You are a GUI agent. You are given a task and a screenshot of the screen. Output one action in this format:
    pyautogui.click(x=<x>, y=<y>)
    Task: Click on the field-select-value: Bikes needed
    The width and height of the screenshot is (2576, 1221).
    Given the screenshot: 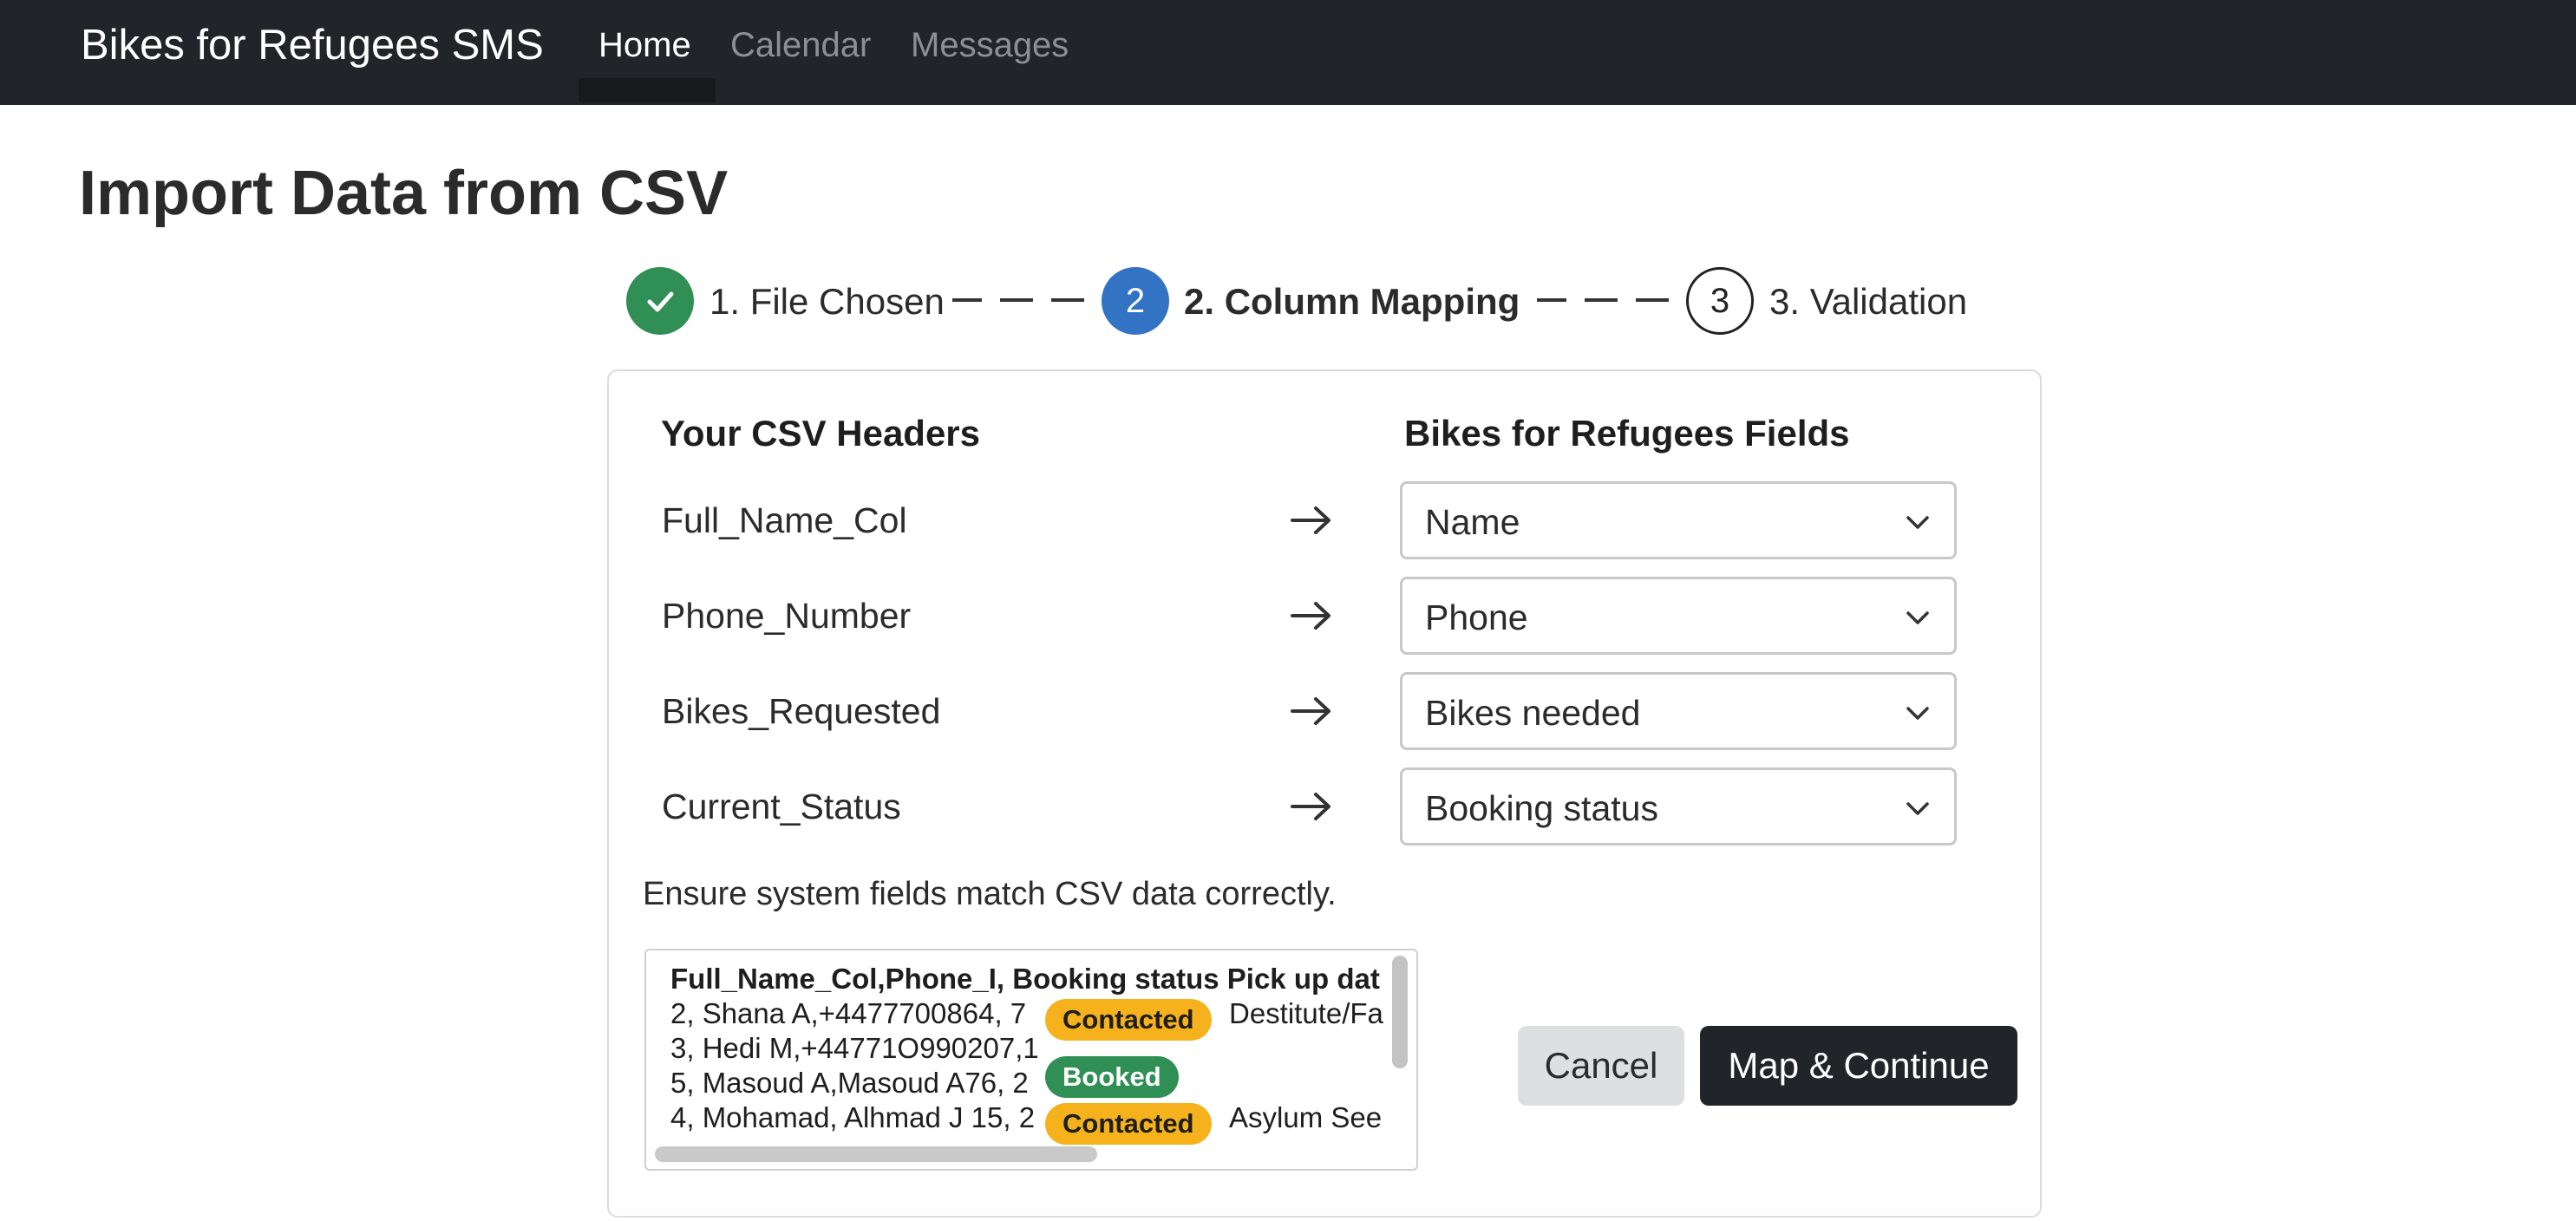 What is the action you would take?
    pyautogui.click(x=1533, y=713)
    